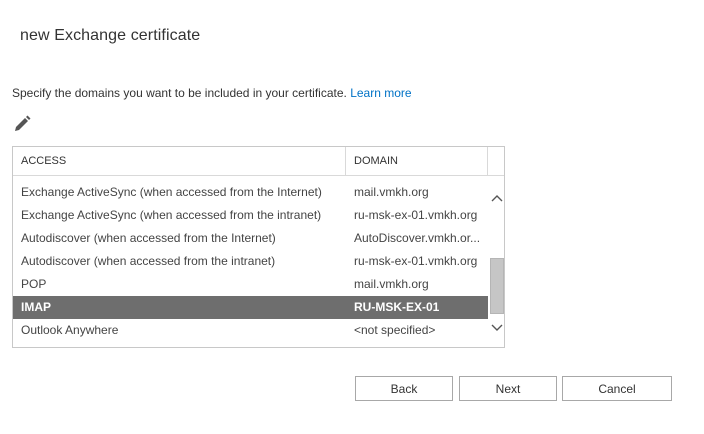  I want to click on cancel-button: Cancel, so click(617, 388).